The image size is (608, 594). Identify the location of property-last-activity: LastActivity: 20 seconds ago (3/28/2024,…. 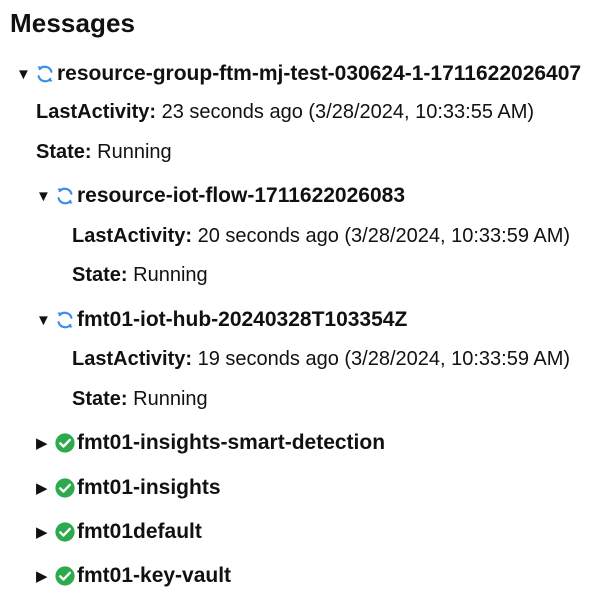
(321, 236).